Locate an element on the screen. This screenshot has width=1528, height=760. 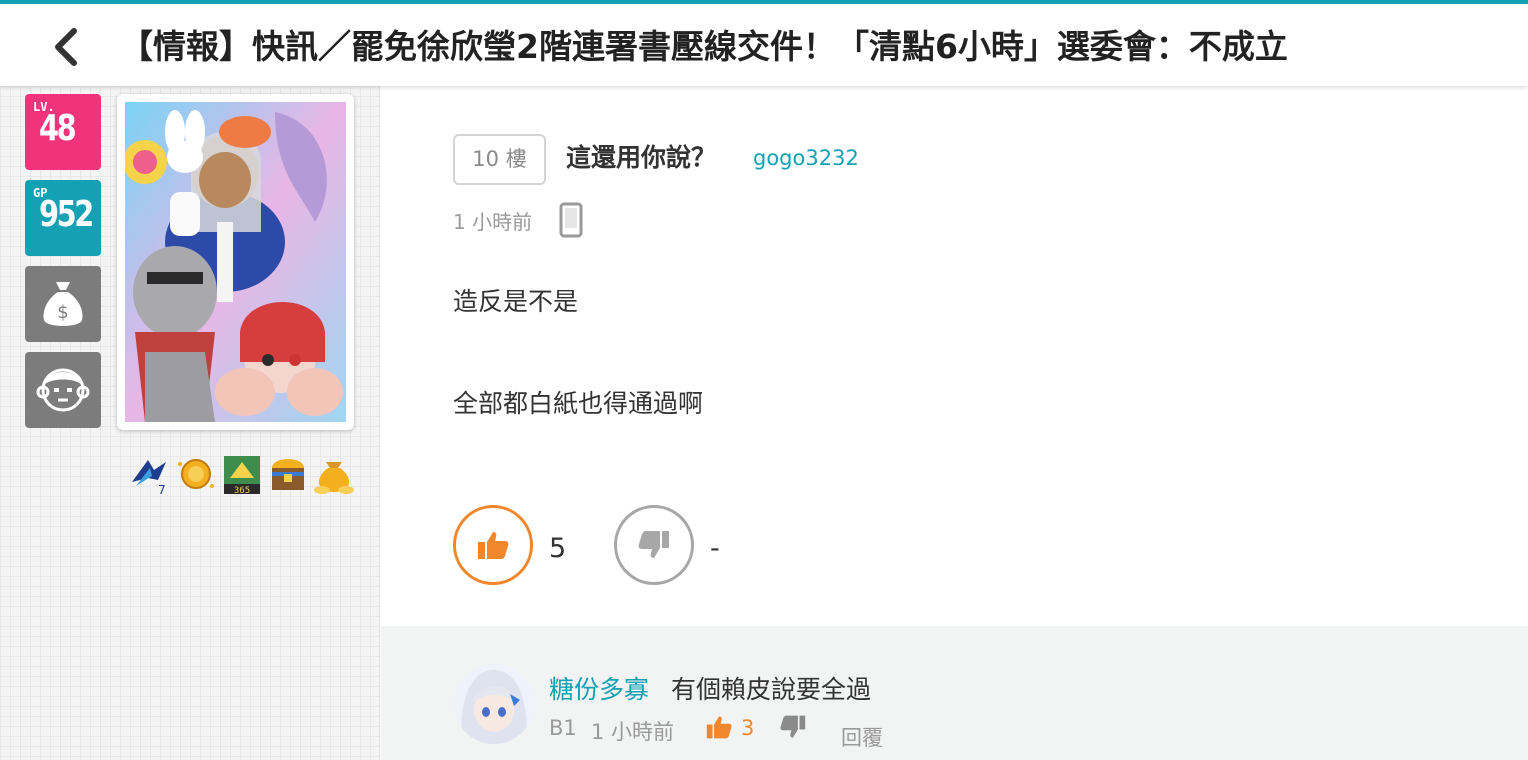
medals-row: 7 365 is located at coordinates (242, 474).